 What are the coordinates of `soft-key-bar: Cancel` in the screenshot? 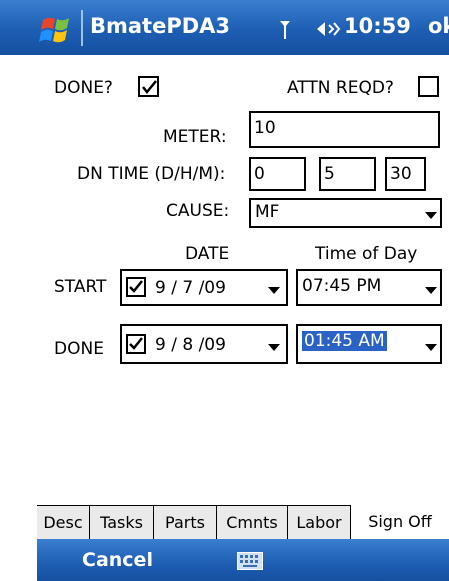 It's located at (243, 560).